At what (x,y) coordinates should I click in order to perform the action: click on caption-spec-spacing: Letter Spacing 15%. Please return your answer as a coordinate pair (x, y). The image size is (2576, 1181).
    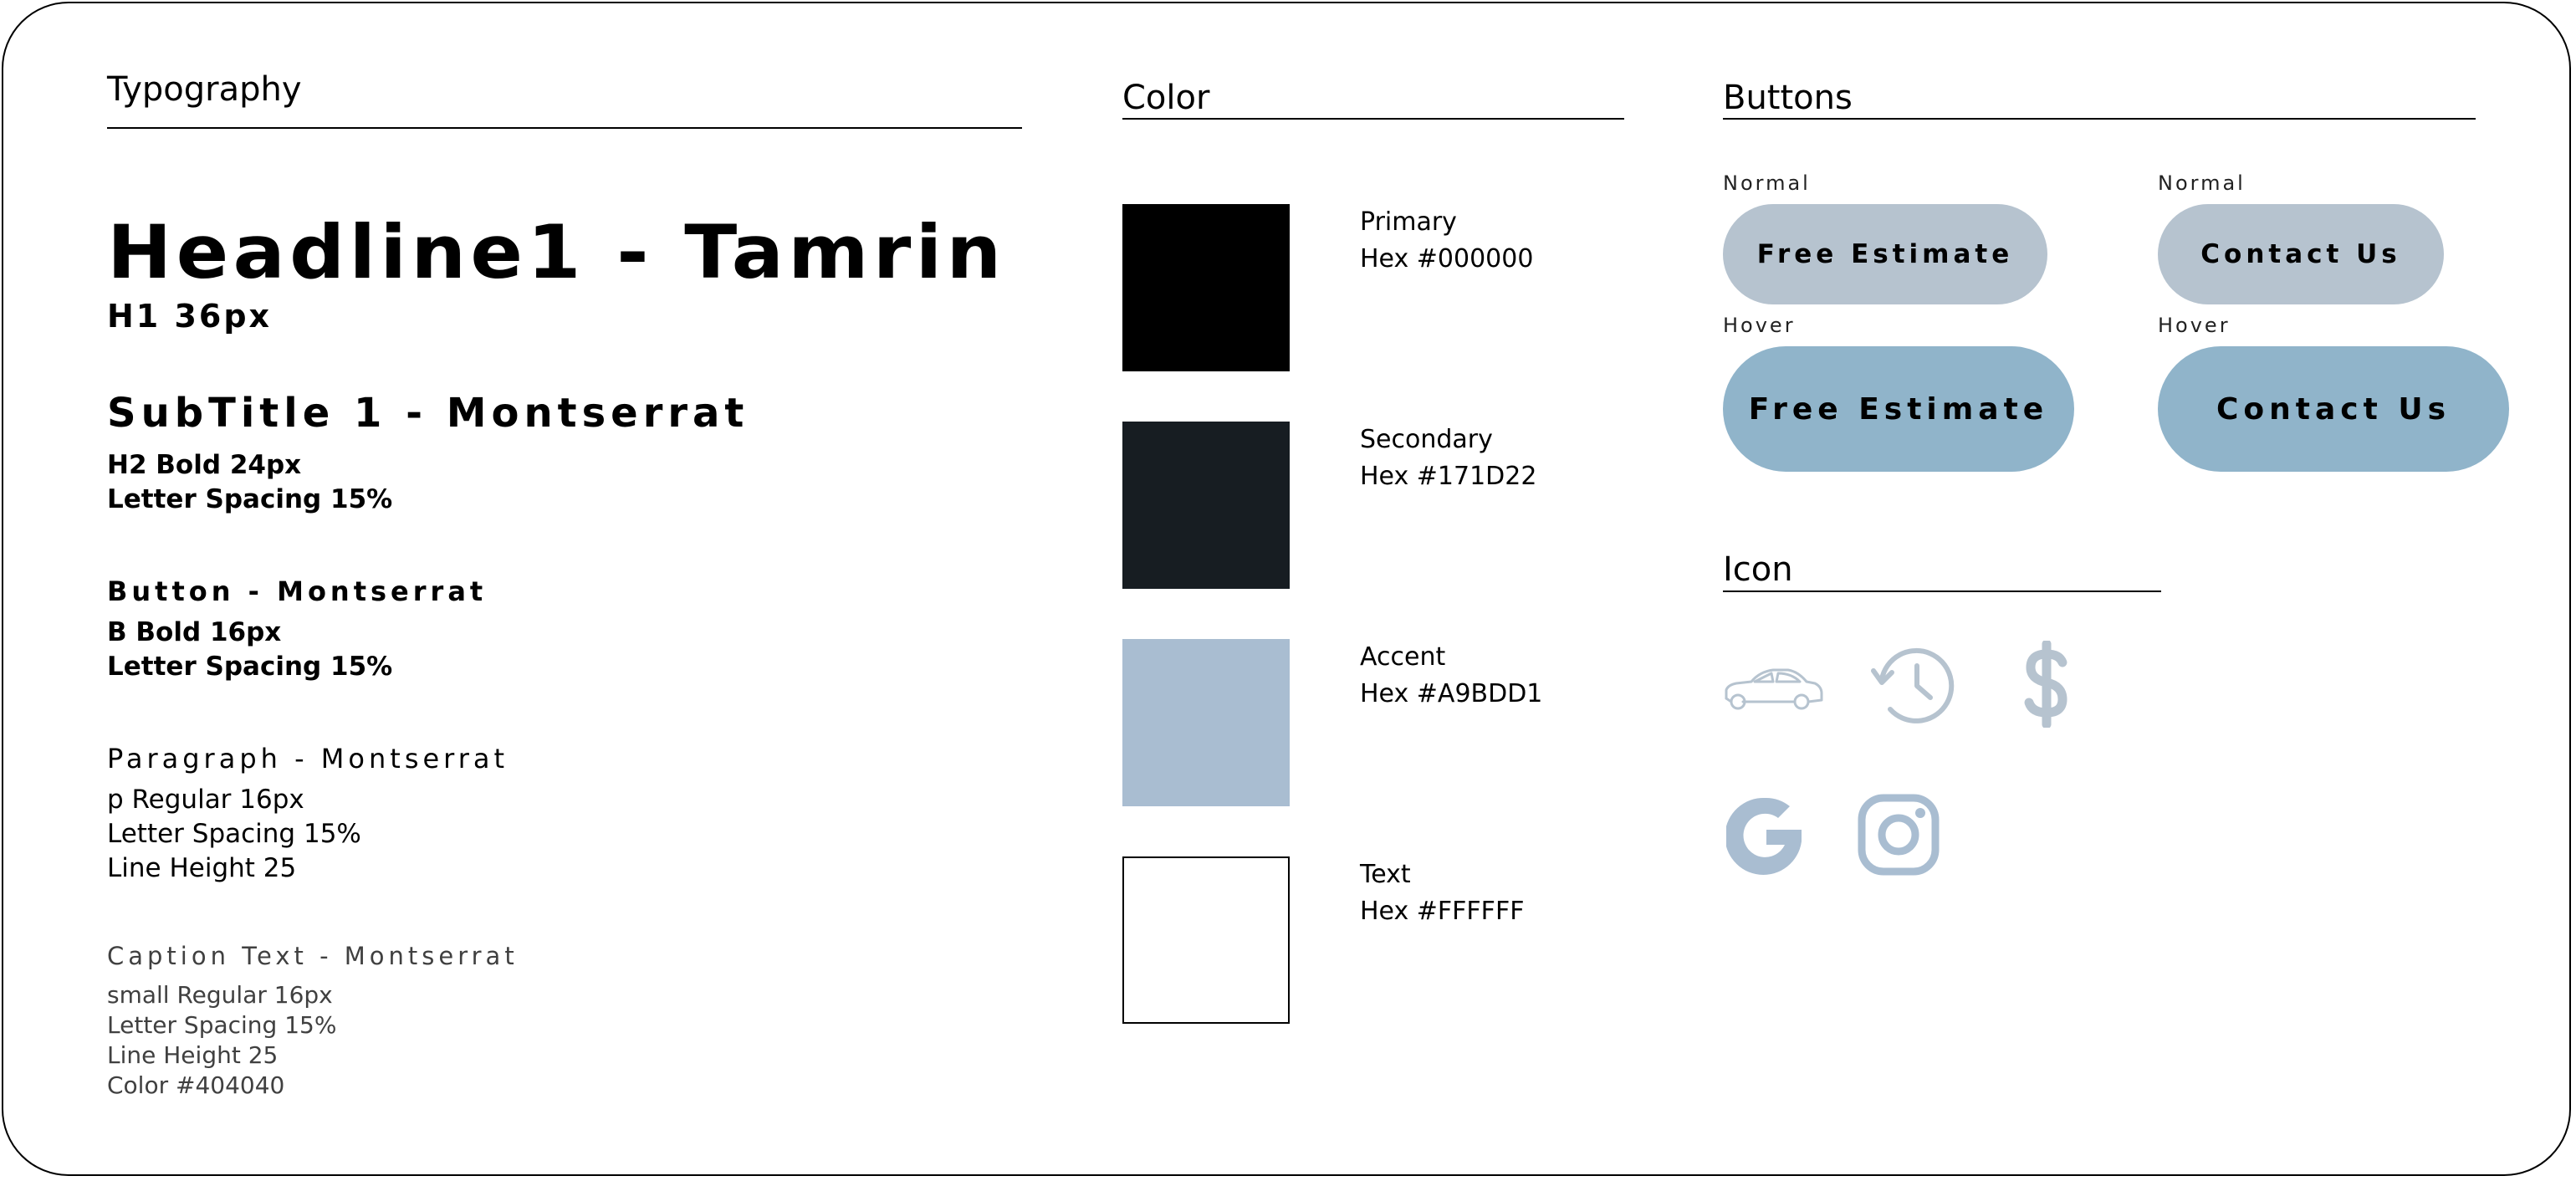
    Looking at the image, I should click on (222, 1025).